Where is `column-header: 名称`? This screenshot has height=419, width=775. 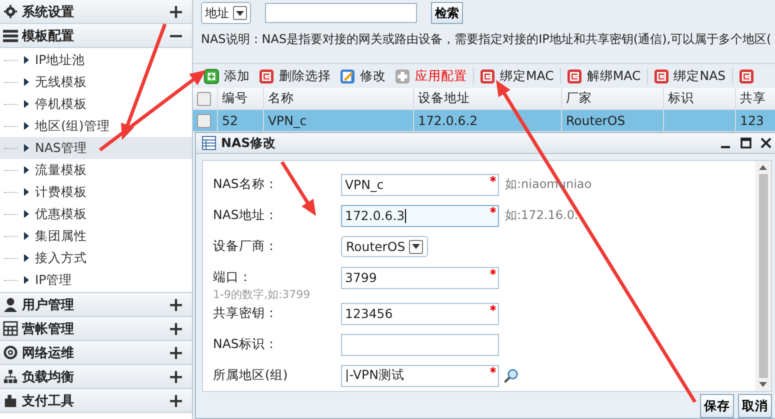 column-header: 名称 is located at coordinates (281, 98).